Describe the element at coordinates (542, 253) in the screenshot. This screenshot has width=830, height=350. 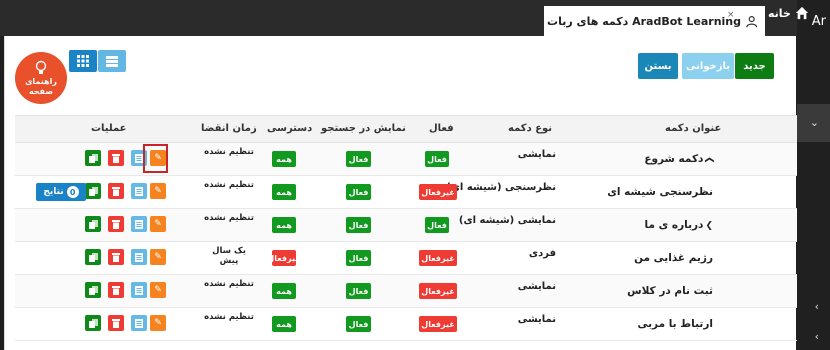
I see `button-type: فردی` at that location.